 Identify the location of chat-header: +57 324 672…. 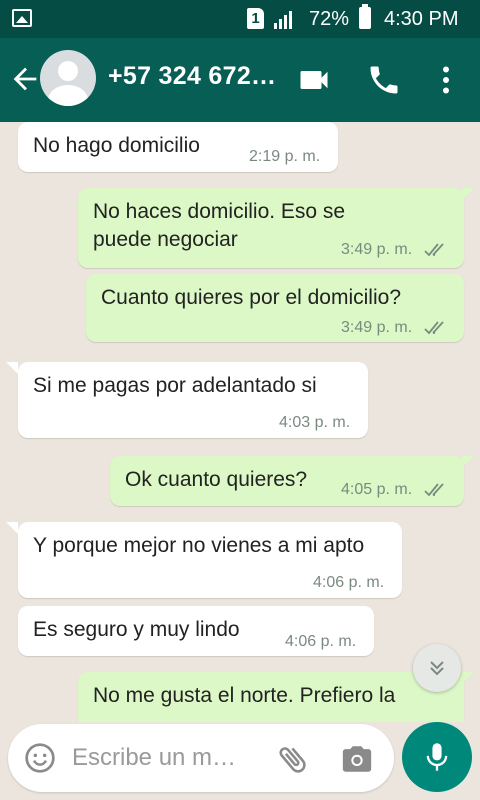
(240, 80).